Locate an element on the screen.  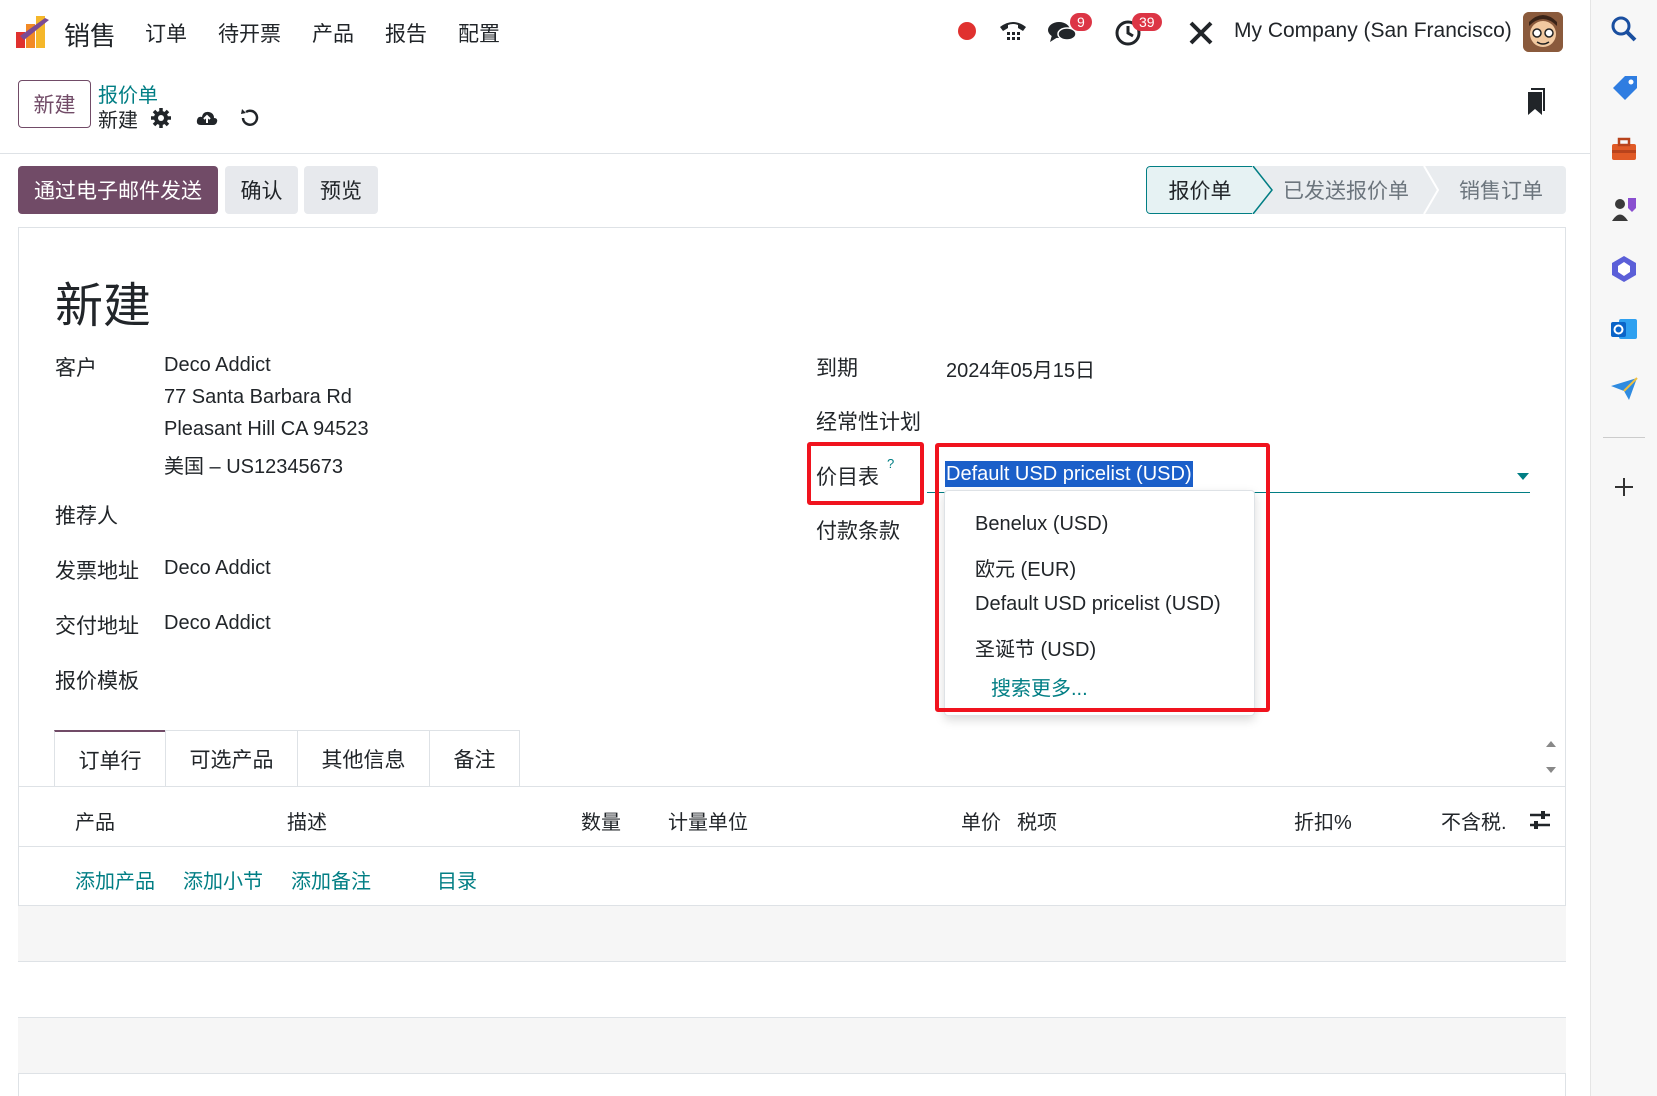
customer-label: 客户 is located at coordinates (76, 368).